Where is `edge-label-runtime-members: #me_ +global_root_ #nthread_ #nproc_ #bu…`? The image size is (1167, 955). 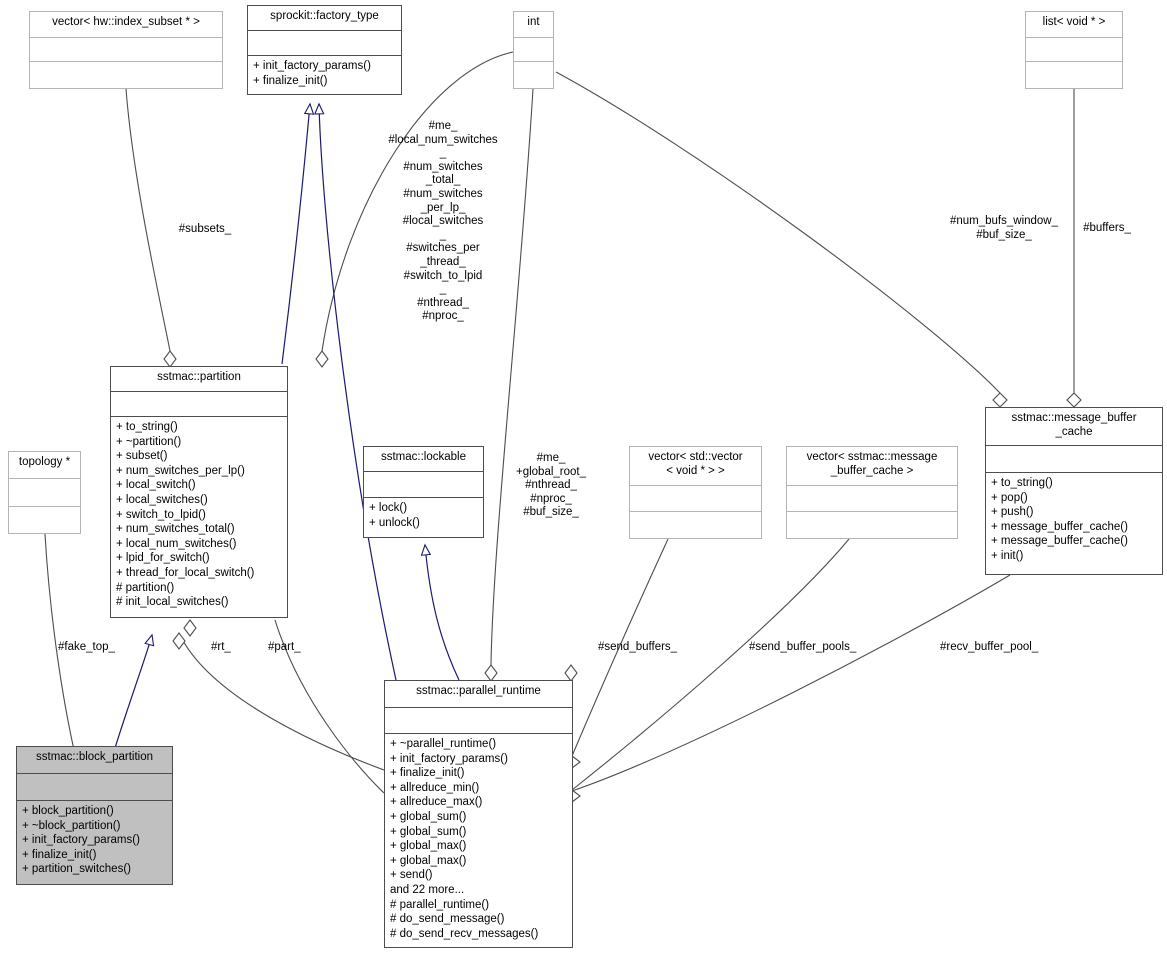 edge-label-runtime-members: #me_ +global_root_ #nthread_ #nproc_ #bu… is located at coordinates (551, 485).